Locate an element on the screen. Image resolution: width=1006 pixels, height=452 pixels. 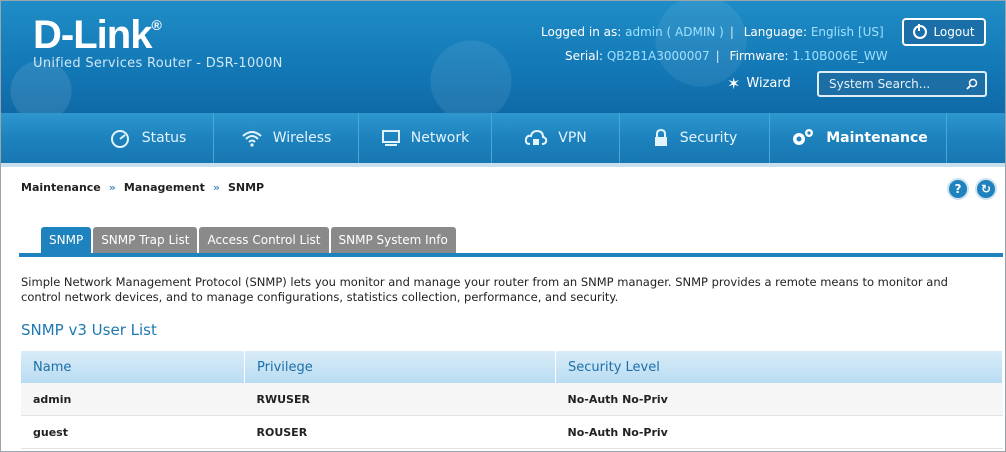
search-icon is located at coordinates (972, 84).